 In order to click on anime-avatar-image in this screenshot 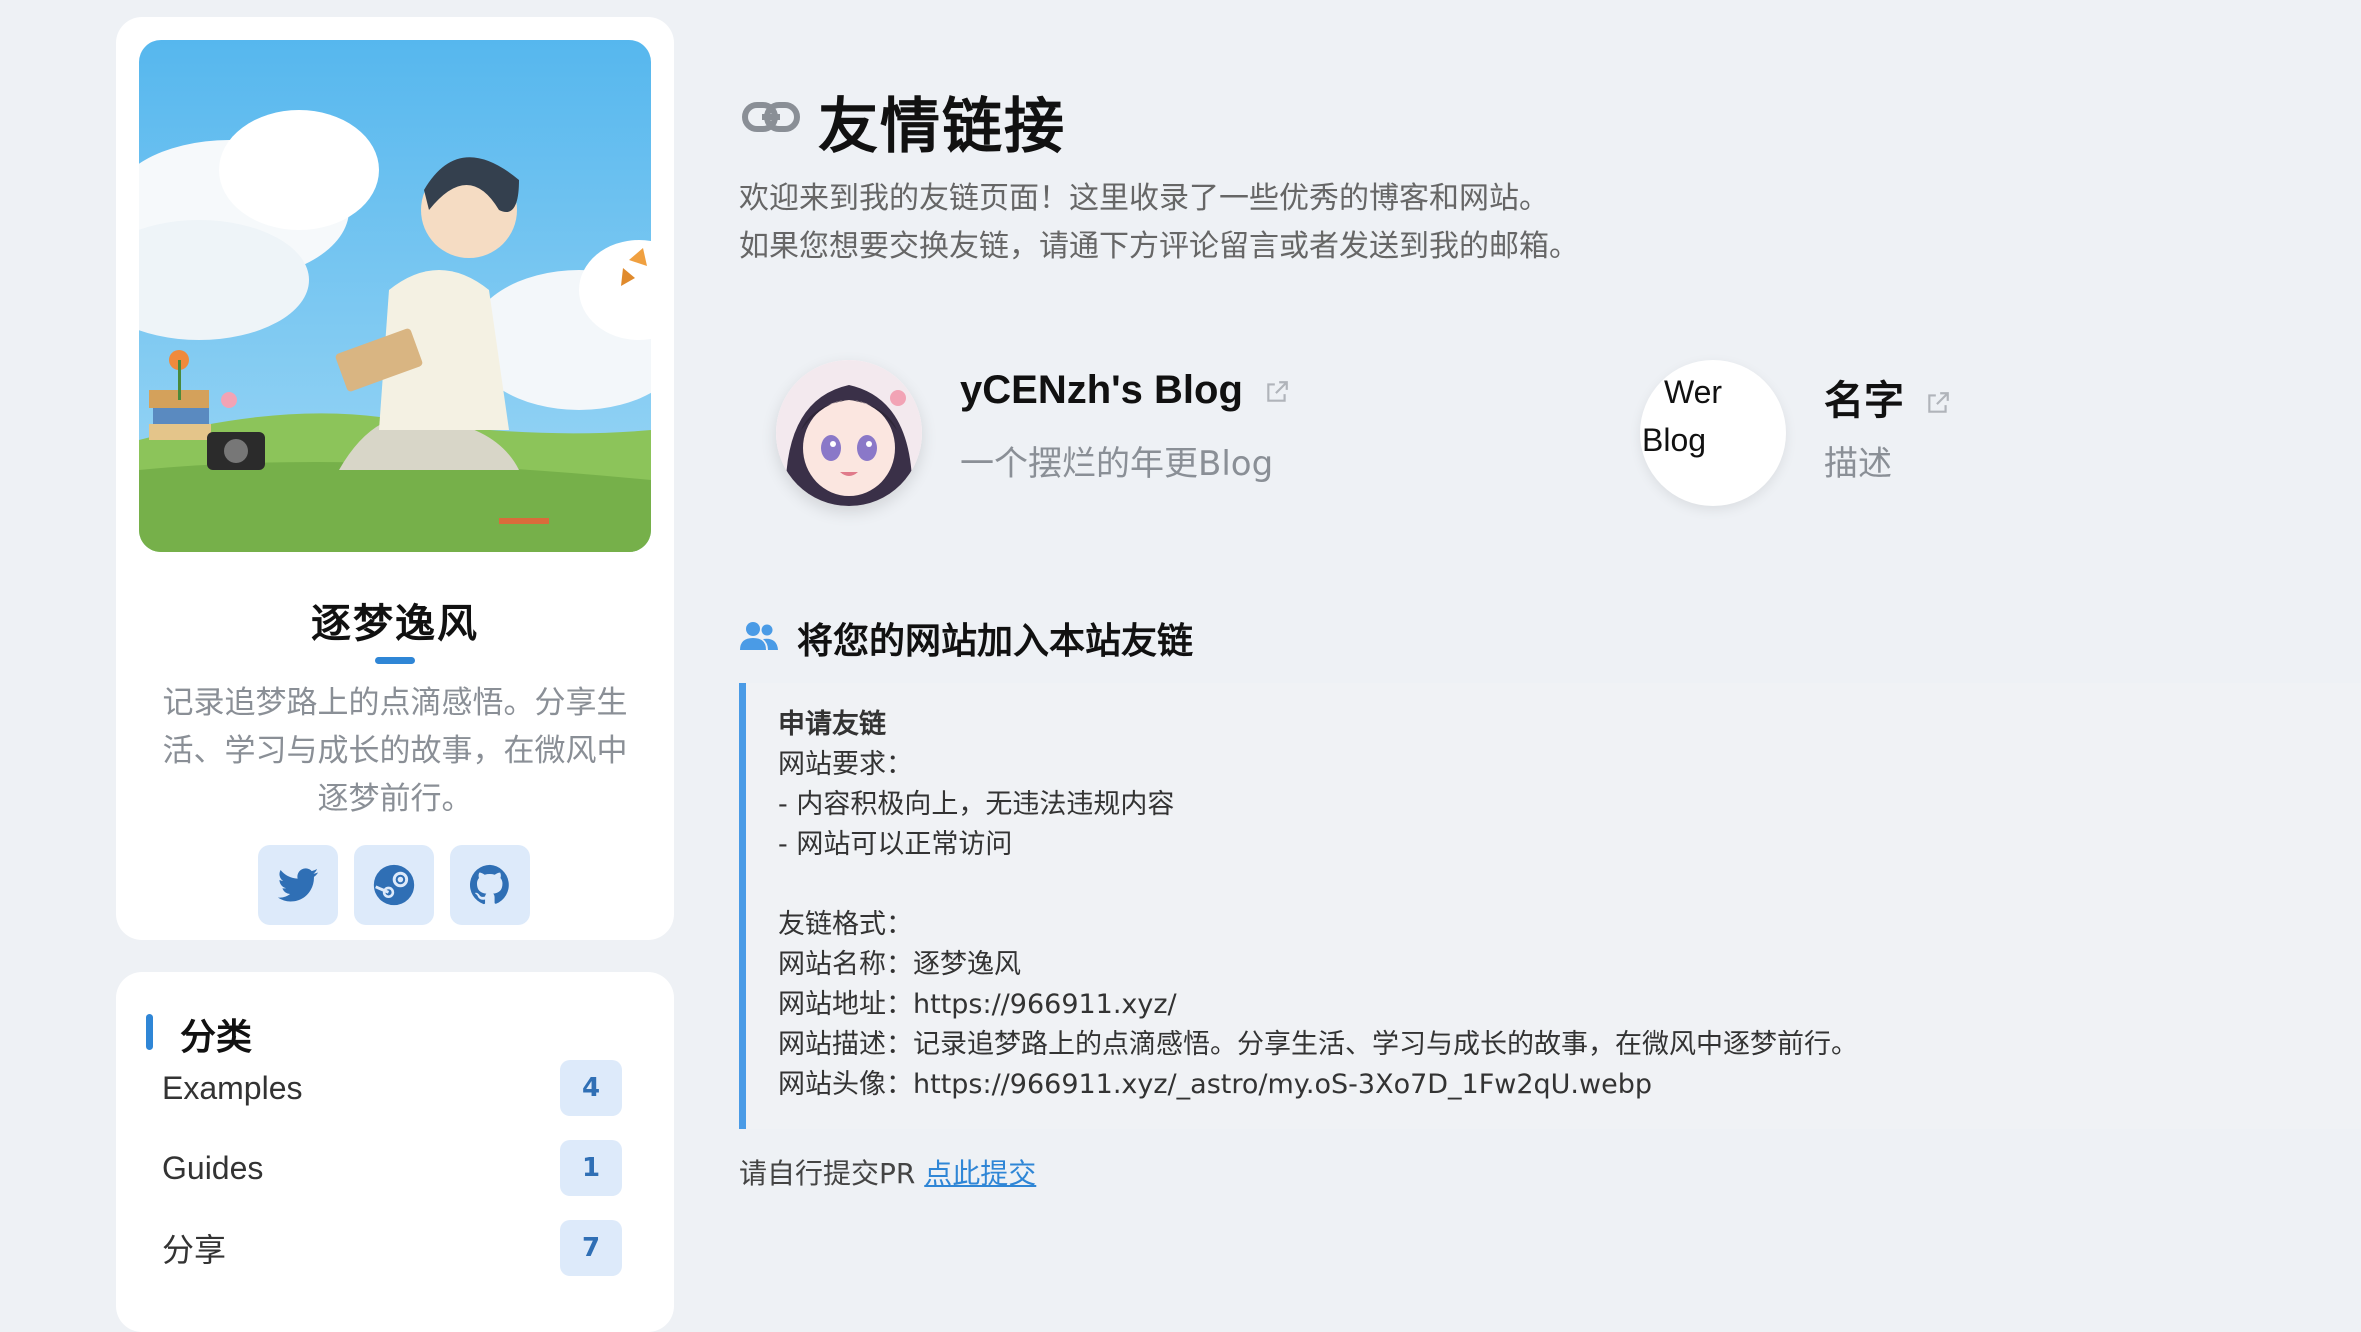, I will do `click(849, 433)`.